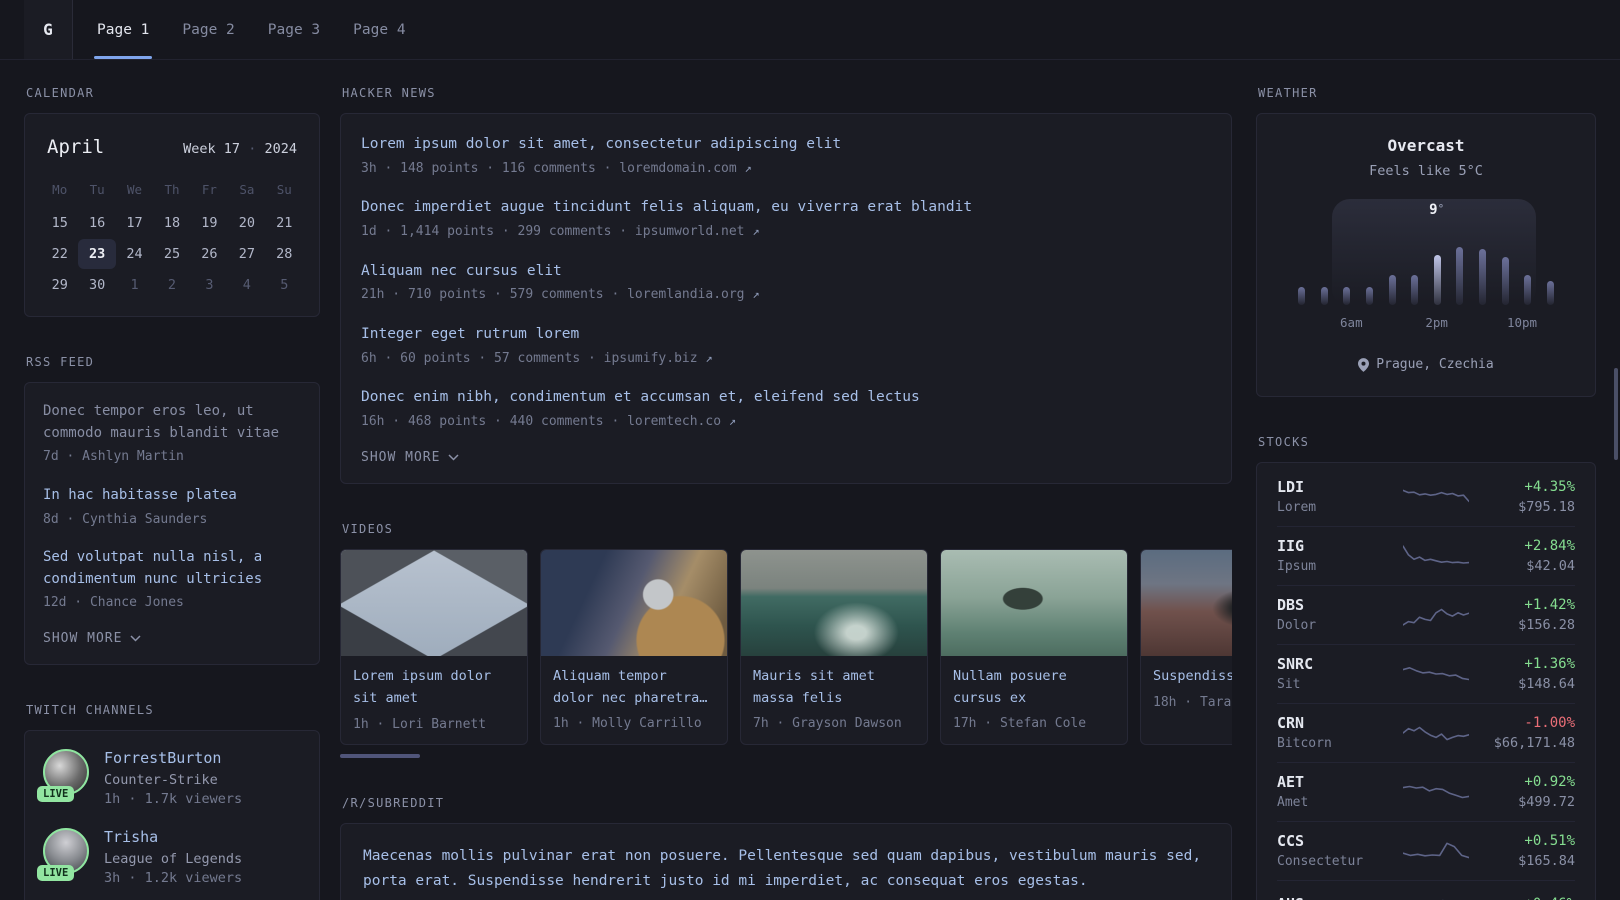  Describe the element at coordinates (97, 189) in the screenshot. I see `weekday-label: Tu` at that location.